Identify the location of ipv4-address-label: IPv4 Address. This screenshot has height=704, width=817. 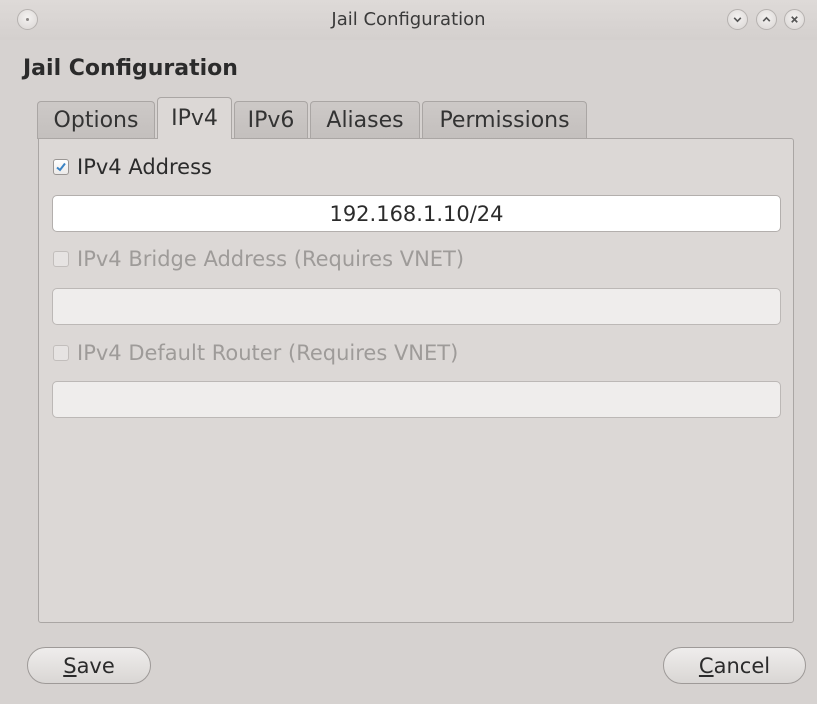
(144, 167).